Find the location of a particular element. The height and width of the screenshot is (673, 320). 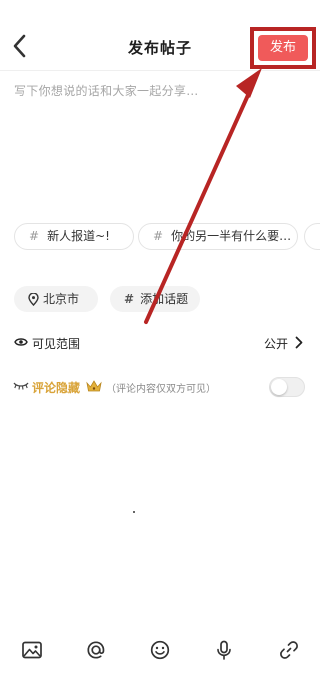

add-topic-button: # 添加话题 is located at coordinates (155, 299).